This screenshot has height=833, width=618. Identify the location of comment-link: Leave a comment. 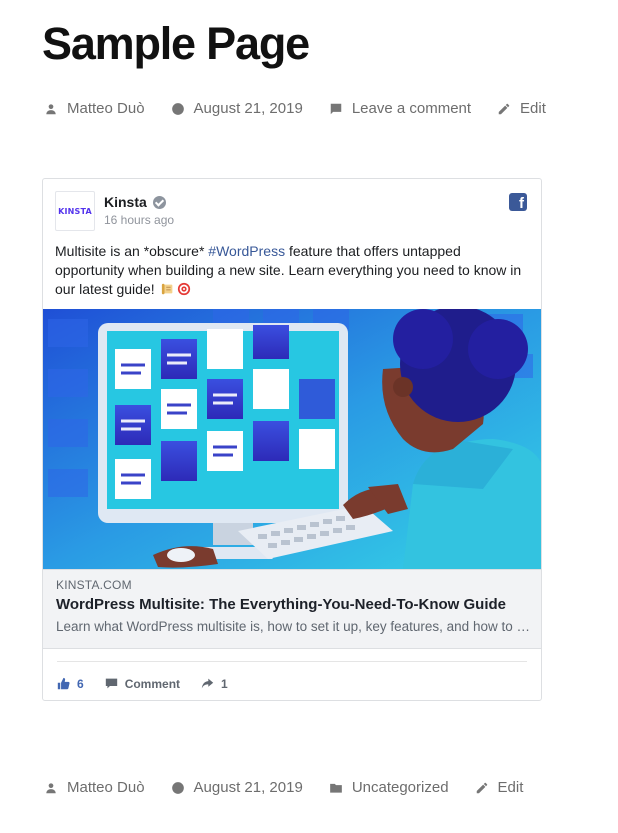
(400, 108).